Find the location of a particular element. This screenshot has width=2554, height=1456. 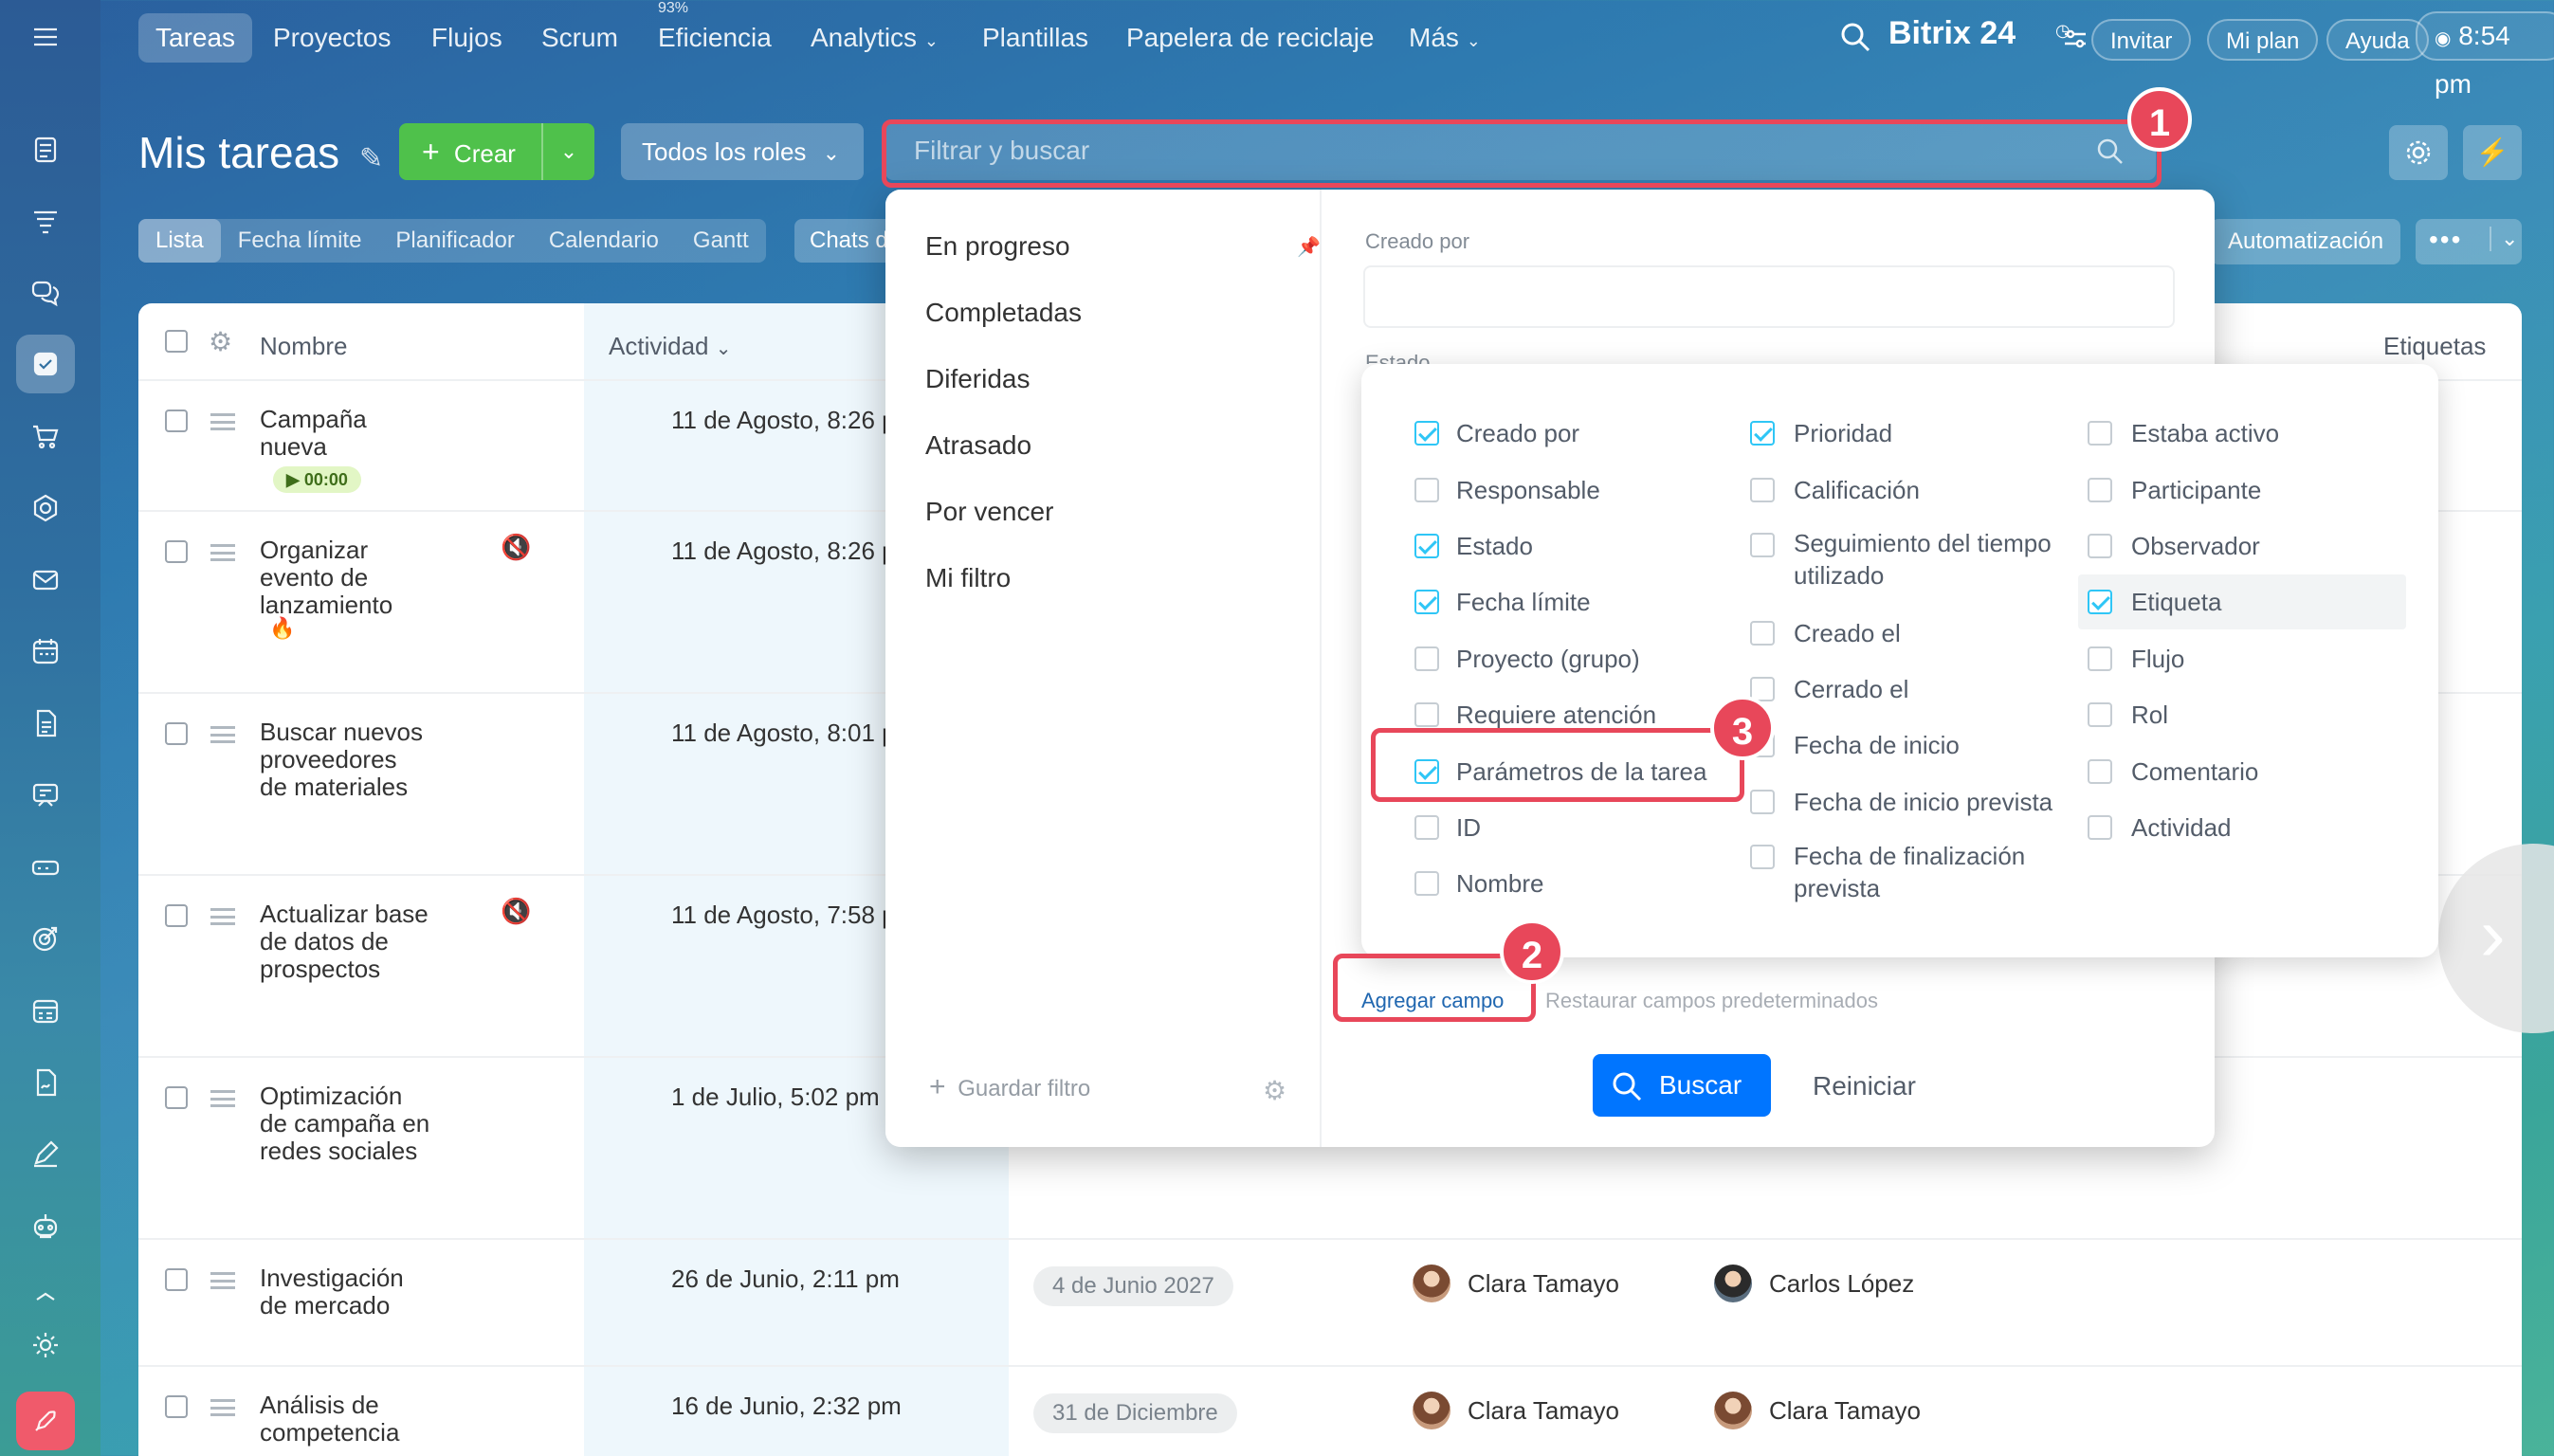

field-checkbox-fecha-inicio-prevista is located at coordinates (1762, 802).